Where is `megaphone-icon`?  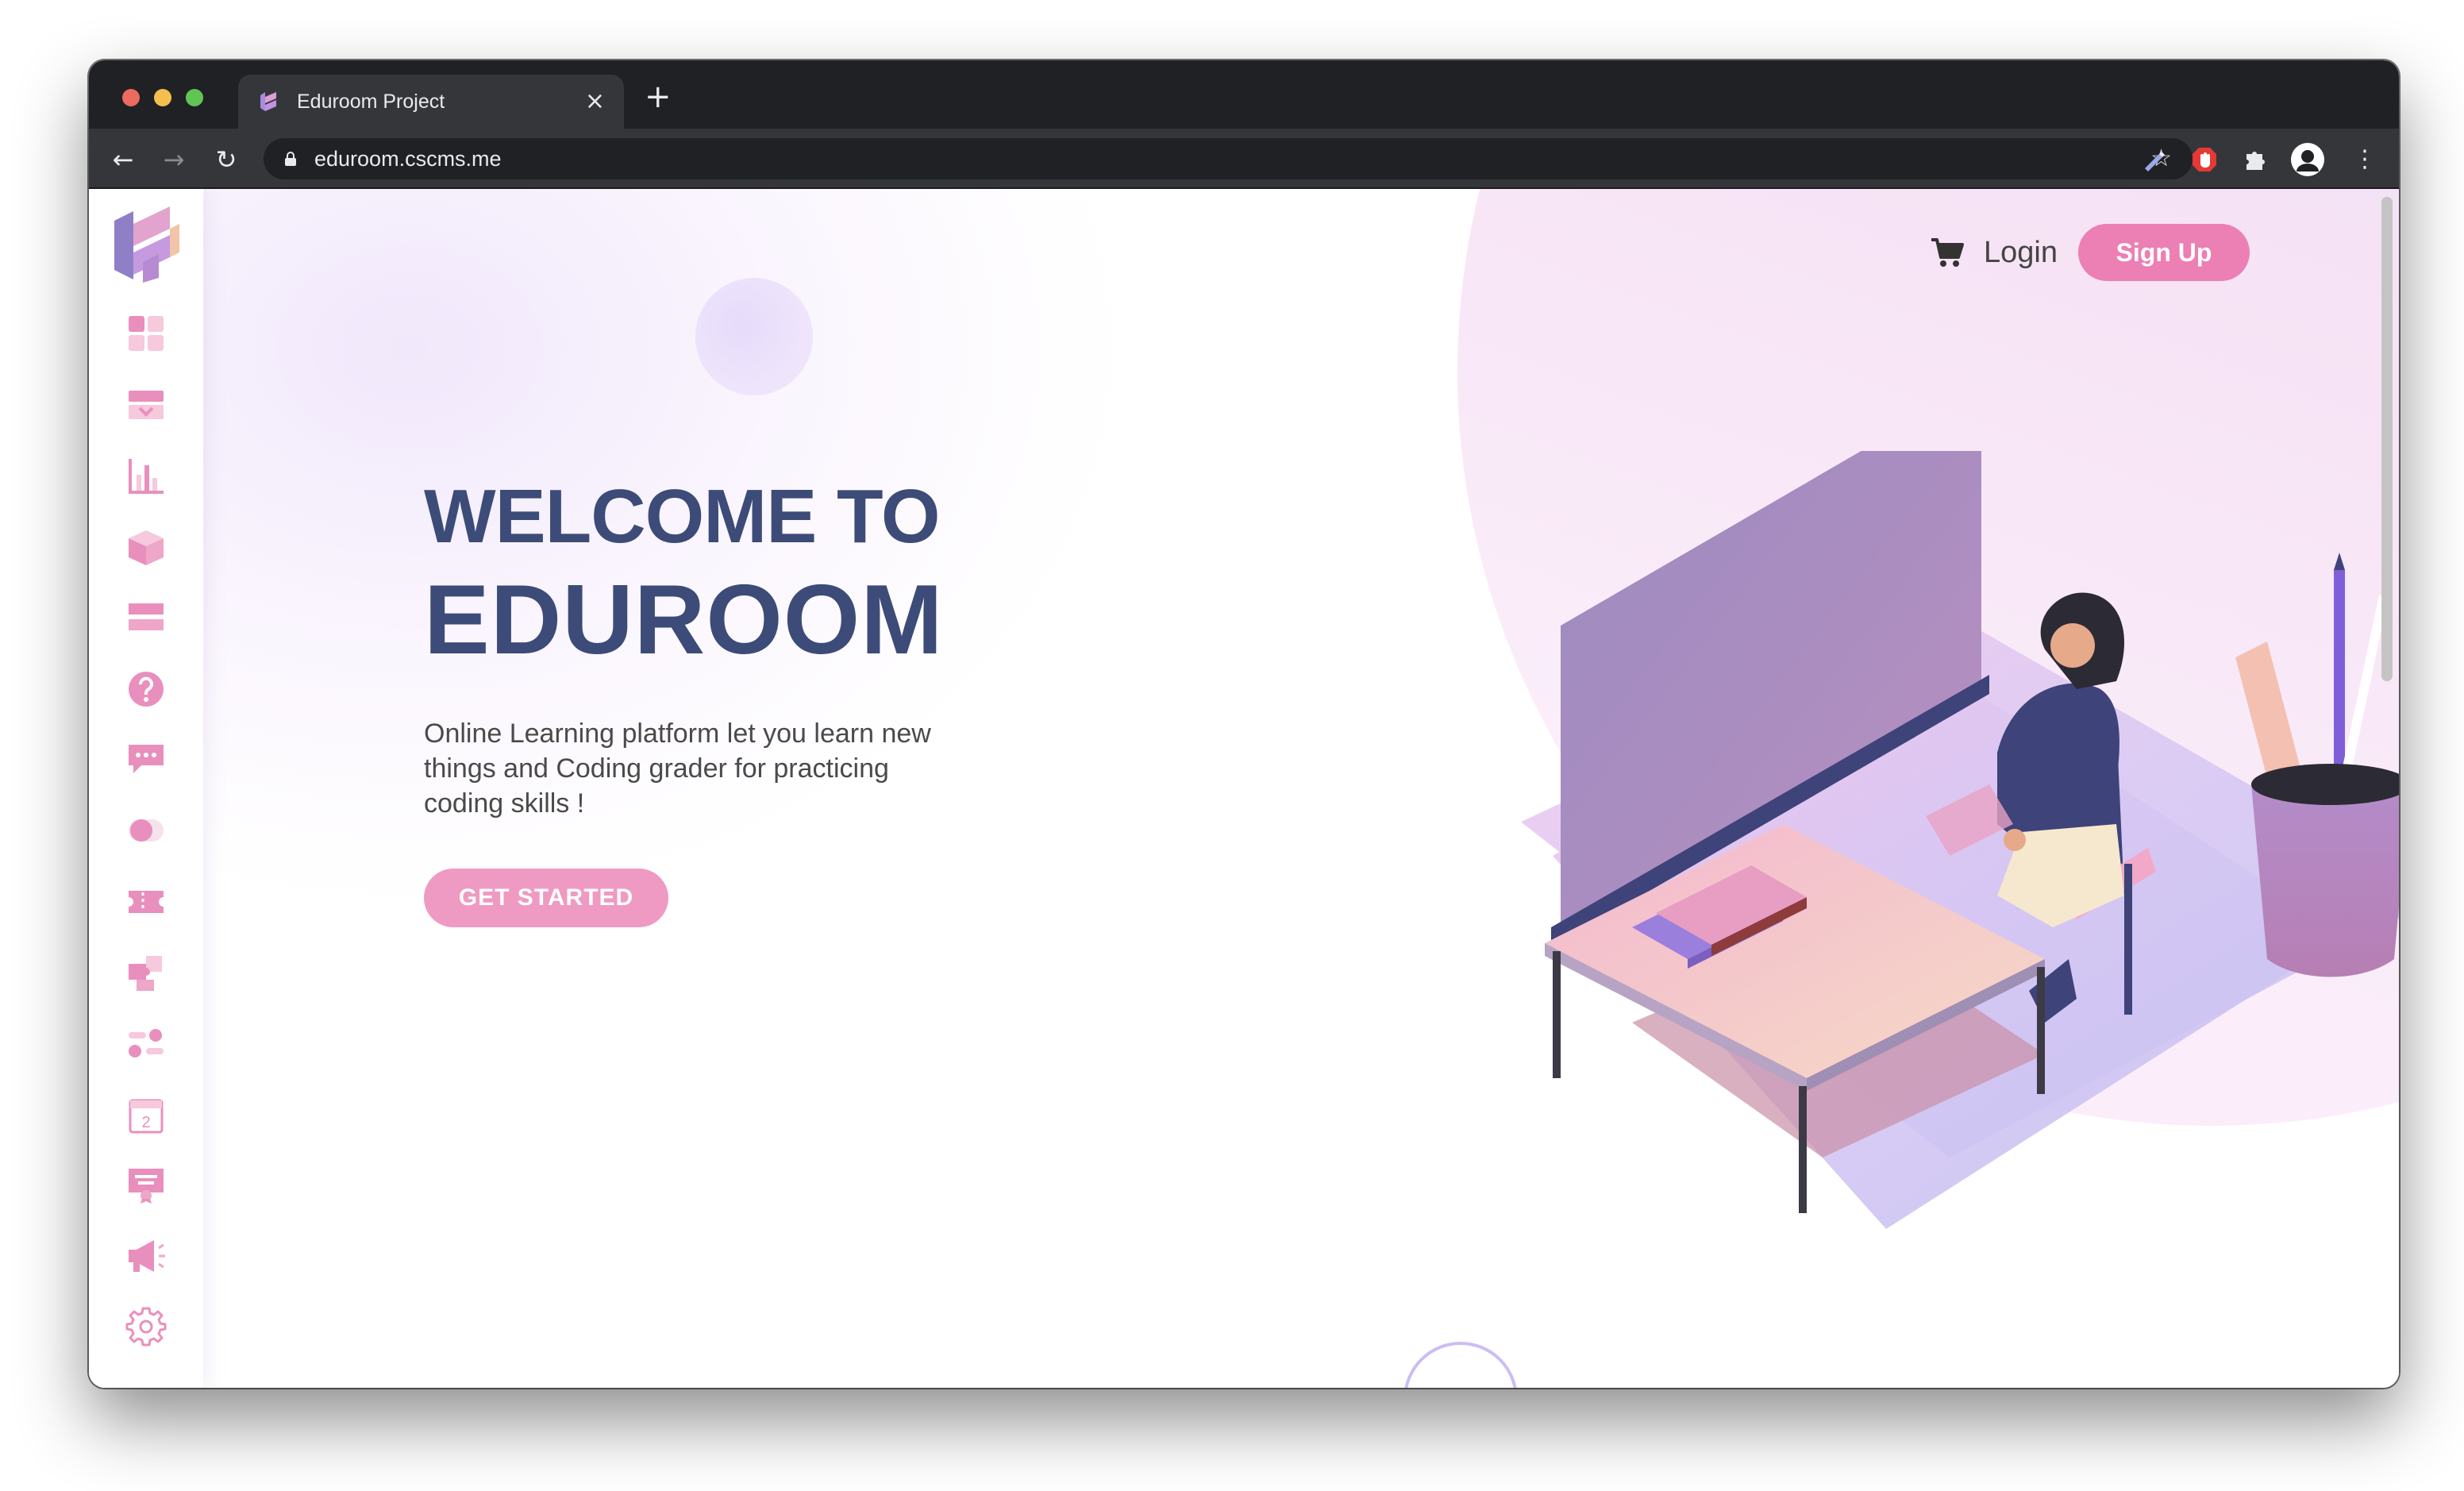
megaphone-icon is located at coordinates (146, 1256).